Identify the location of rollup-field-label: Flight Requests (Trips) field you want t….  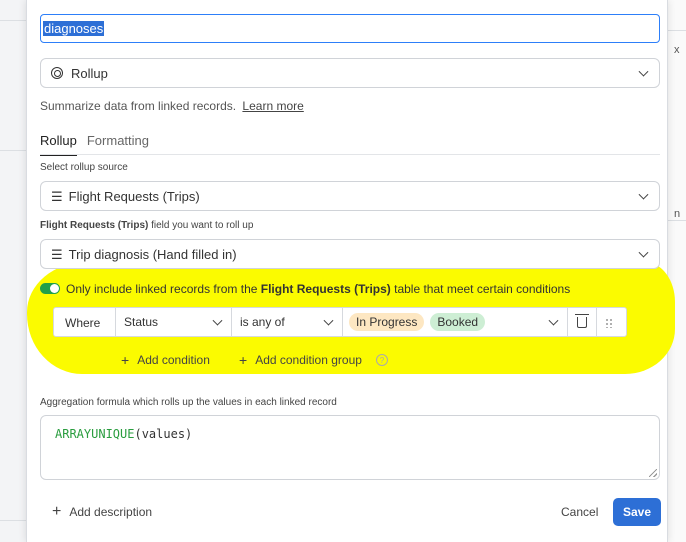
(146, 225).